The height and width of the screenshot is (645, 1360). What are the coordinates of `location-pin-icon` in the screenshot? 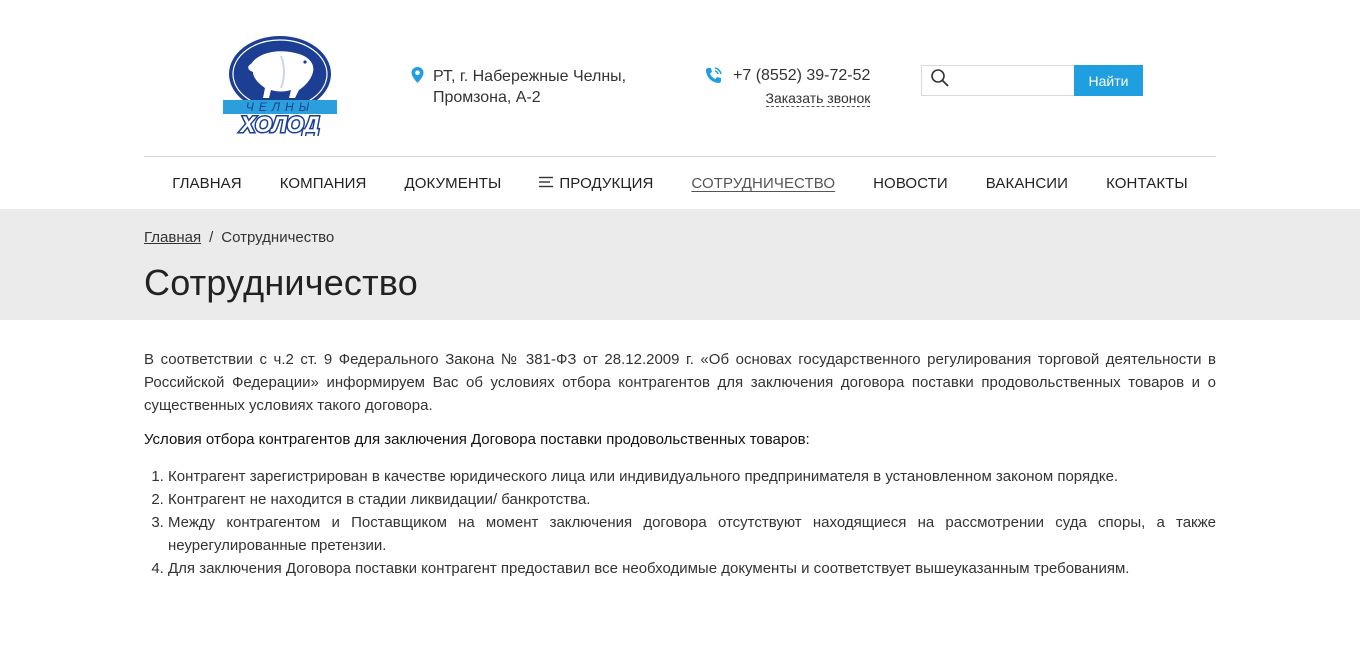 It's located at (417, 87).